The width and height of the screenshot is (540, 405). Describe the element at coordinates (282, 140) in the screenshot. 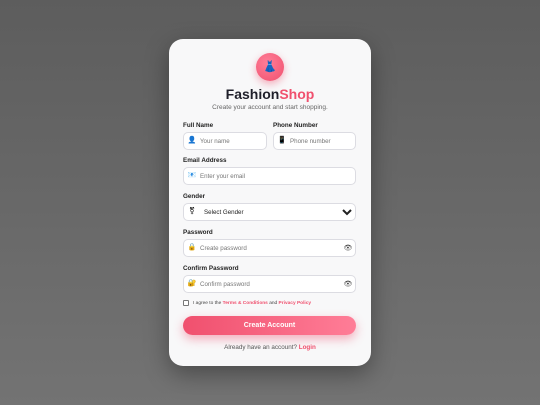

I see `phone-icon: 📱` at that location.